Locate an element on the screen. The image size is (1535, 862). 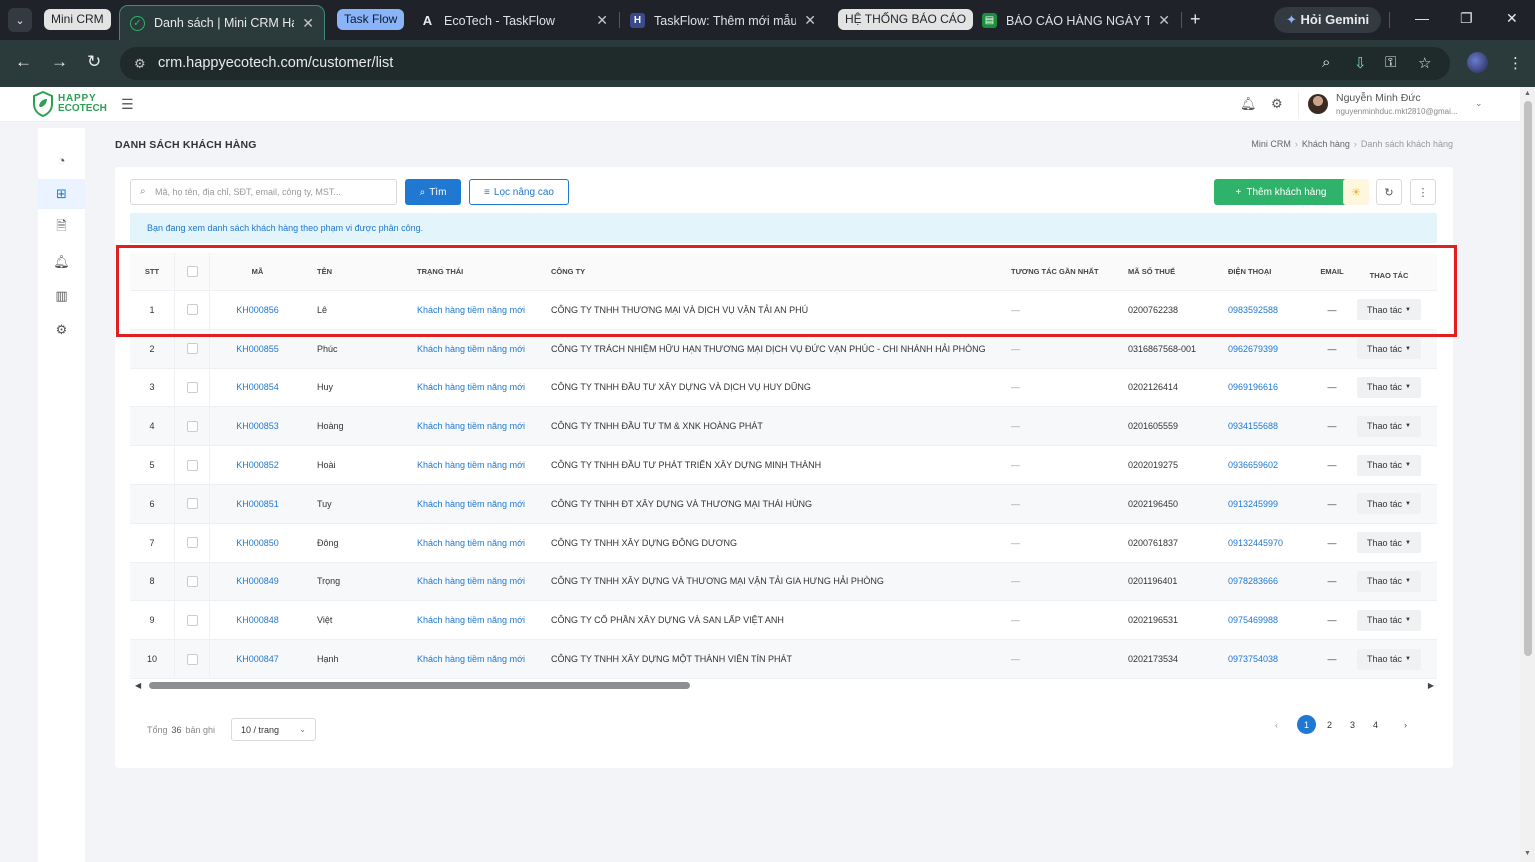
advanced-filter-button: ≡ Lọc nâng cao is located at coordinates (519, 192).